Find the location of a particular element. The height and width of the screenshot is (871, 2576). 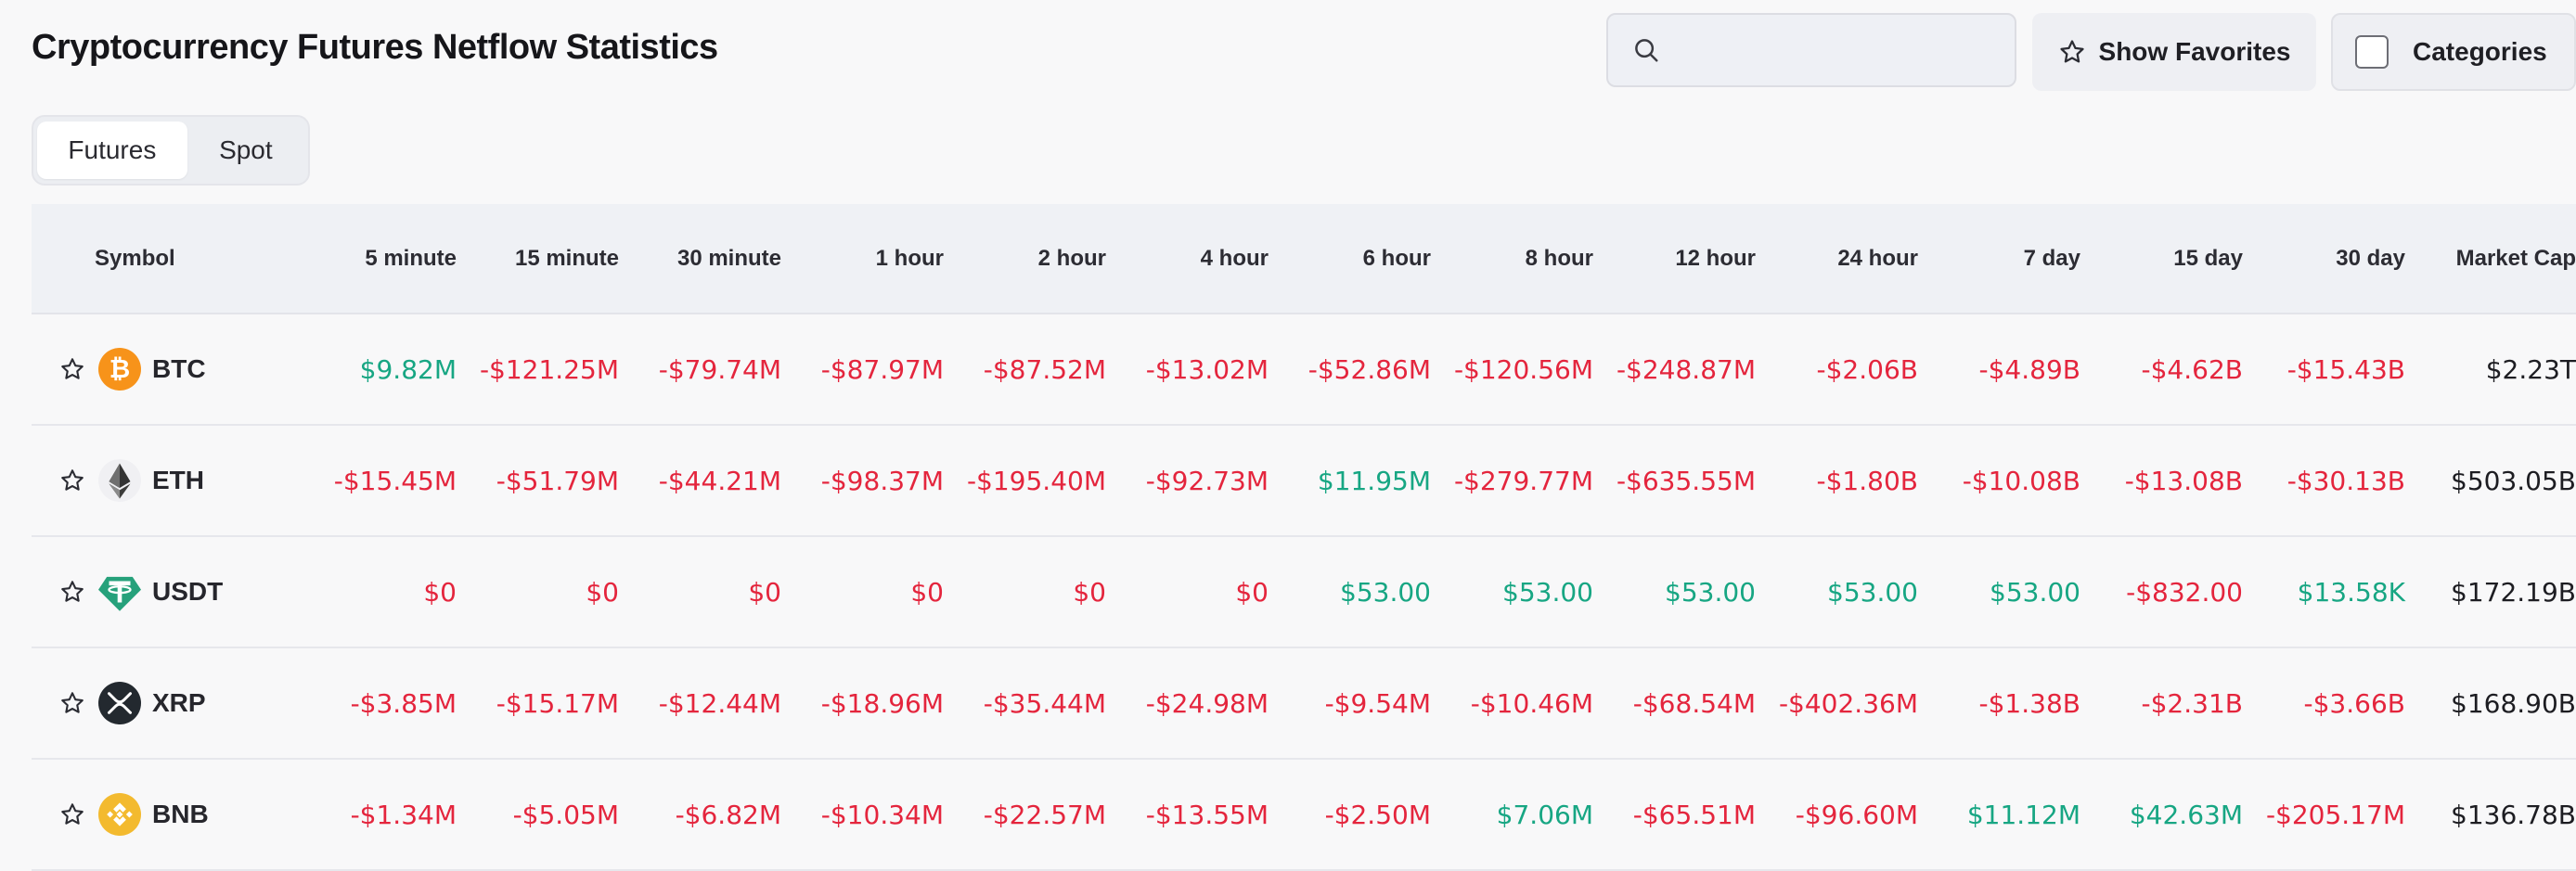

bnb-icon is located at coordinates (120, 814).